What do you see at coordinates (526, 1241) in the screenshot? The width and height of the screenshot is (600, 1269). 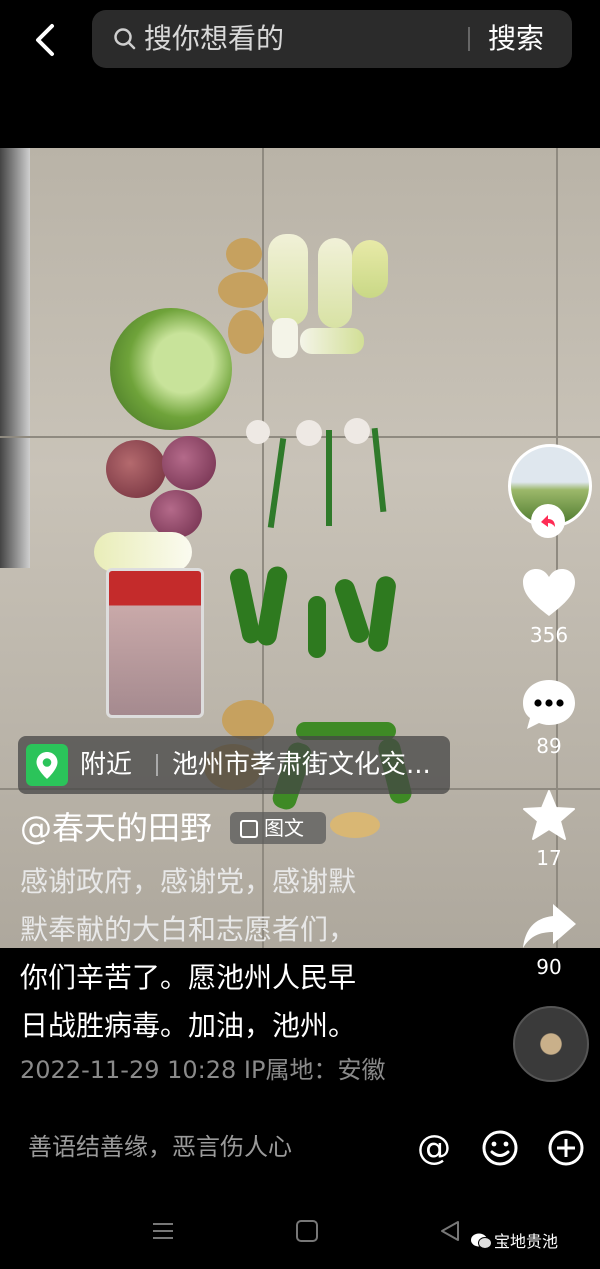 I see `watermark: 宝地贵池` at bounding box center [526, 1241].